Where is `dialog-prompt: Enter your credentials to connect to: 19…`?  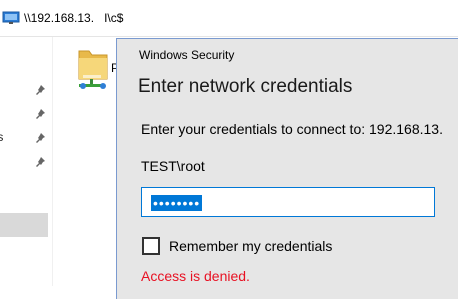
dialog-prompt: Enter your credentials to connect to: 19… is located at coordinates (292, 129).